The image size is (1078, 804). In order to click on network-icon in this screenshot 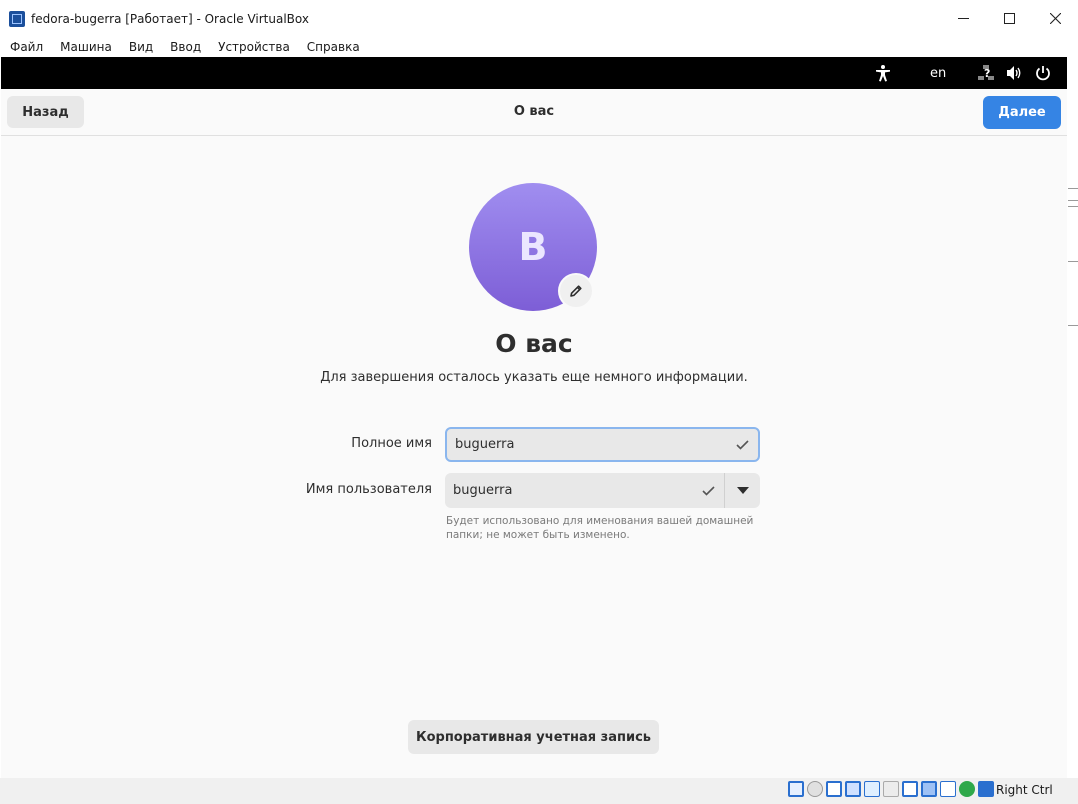, I will do `click(853, 789)`.